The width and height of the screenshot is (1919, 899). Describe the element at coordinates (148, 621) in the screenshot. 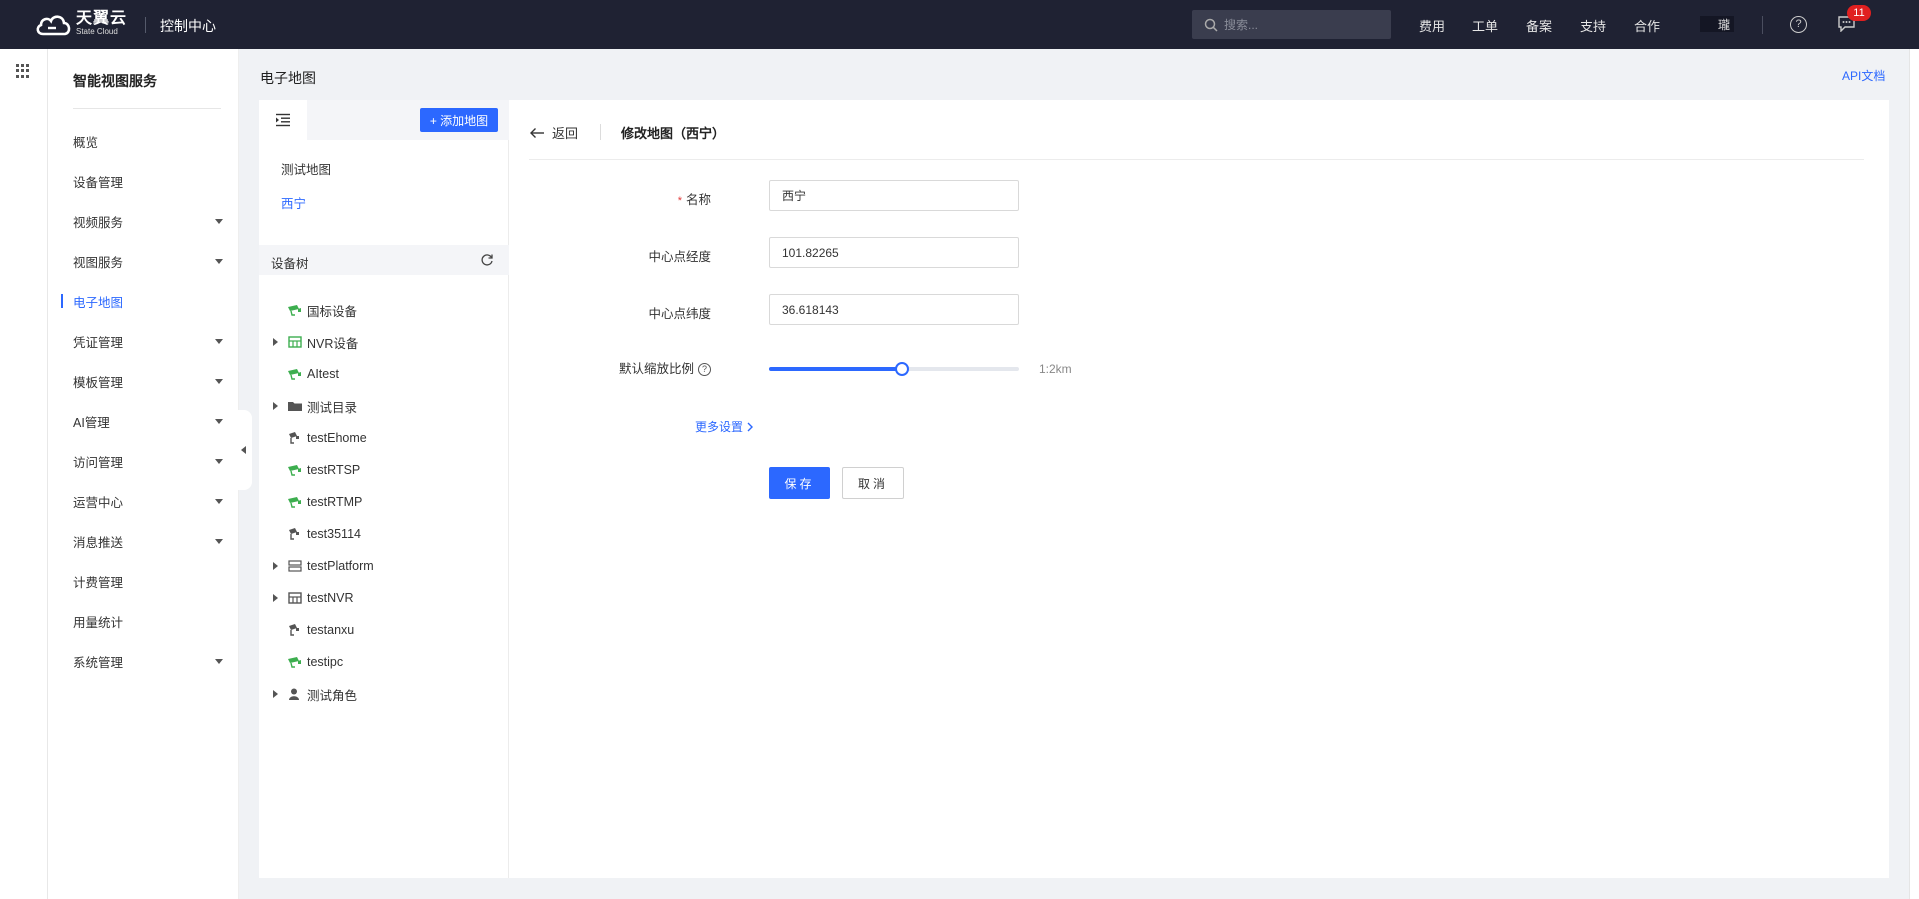

I see `sidebar-item: 用量统计` at that location.